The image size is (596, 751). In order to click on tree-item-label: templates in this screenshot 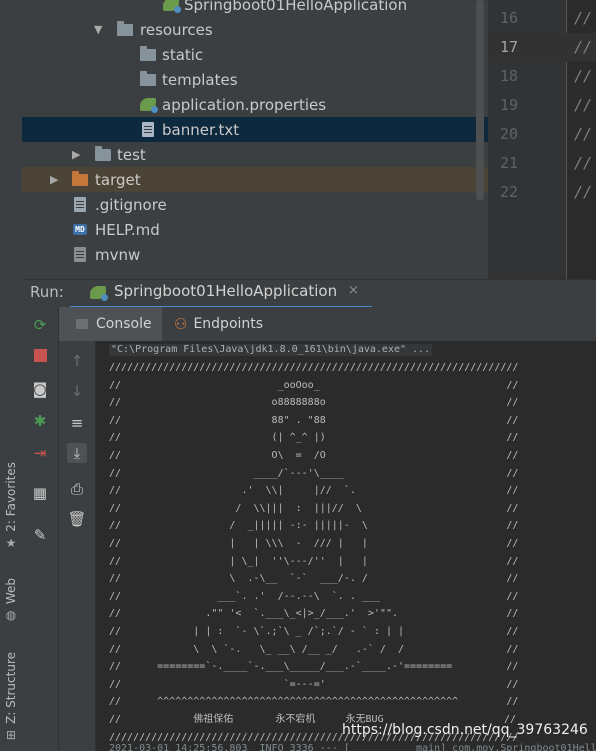, I will do `click(200, 79)`.